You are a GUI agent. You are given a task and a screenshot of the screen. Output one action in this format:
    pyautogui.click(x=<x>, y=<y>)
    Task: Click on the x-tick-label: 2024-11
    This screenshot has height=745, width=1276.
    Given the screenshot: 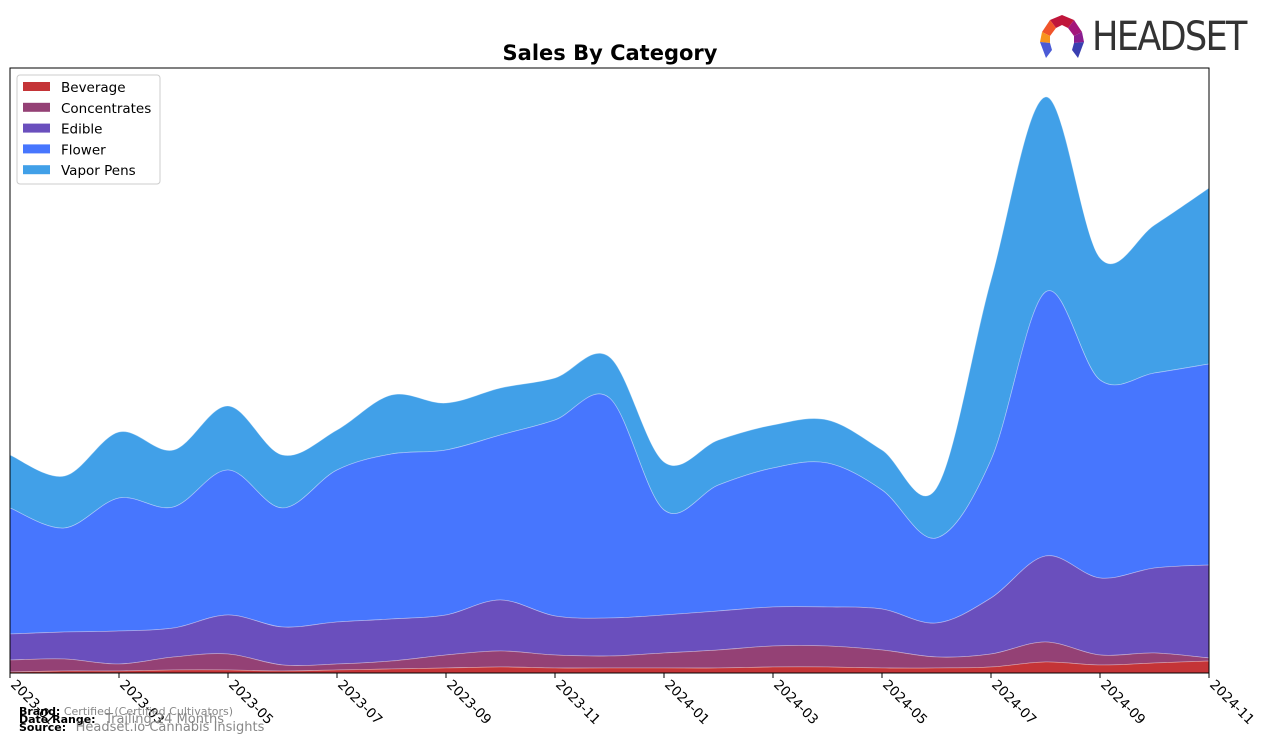 What is the action you would take?
    pyautogui.click(x=1231, y=702)
    